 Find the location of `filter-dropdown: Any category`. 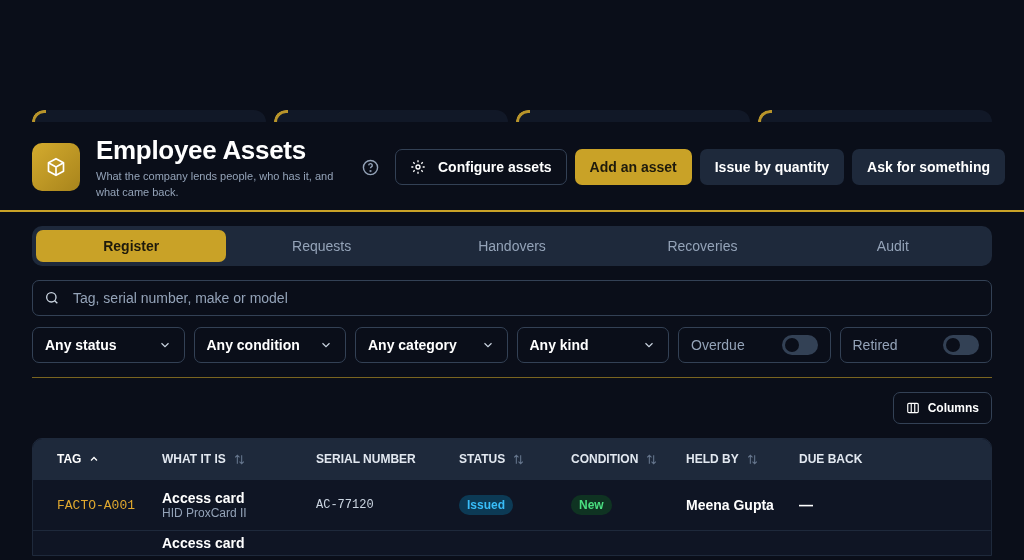

filter-dropdown: Any category is located at coordinates (431, 345).